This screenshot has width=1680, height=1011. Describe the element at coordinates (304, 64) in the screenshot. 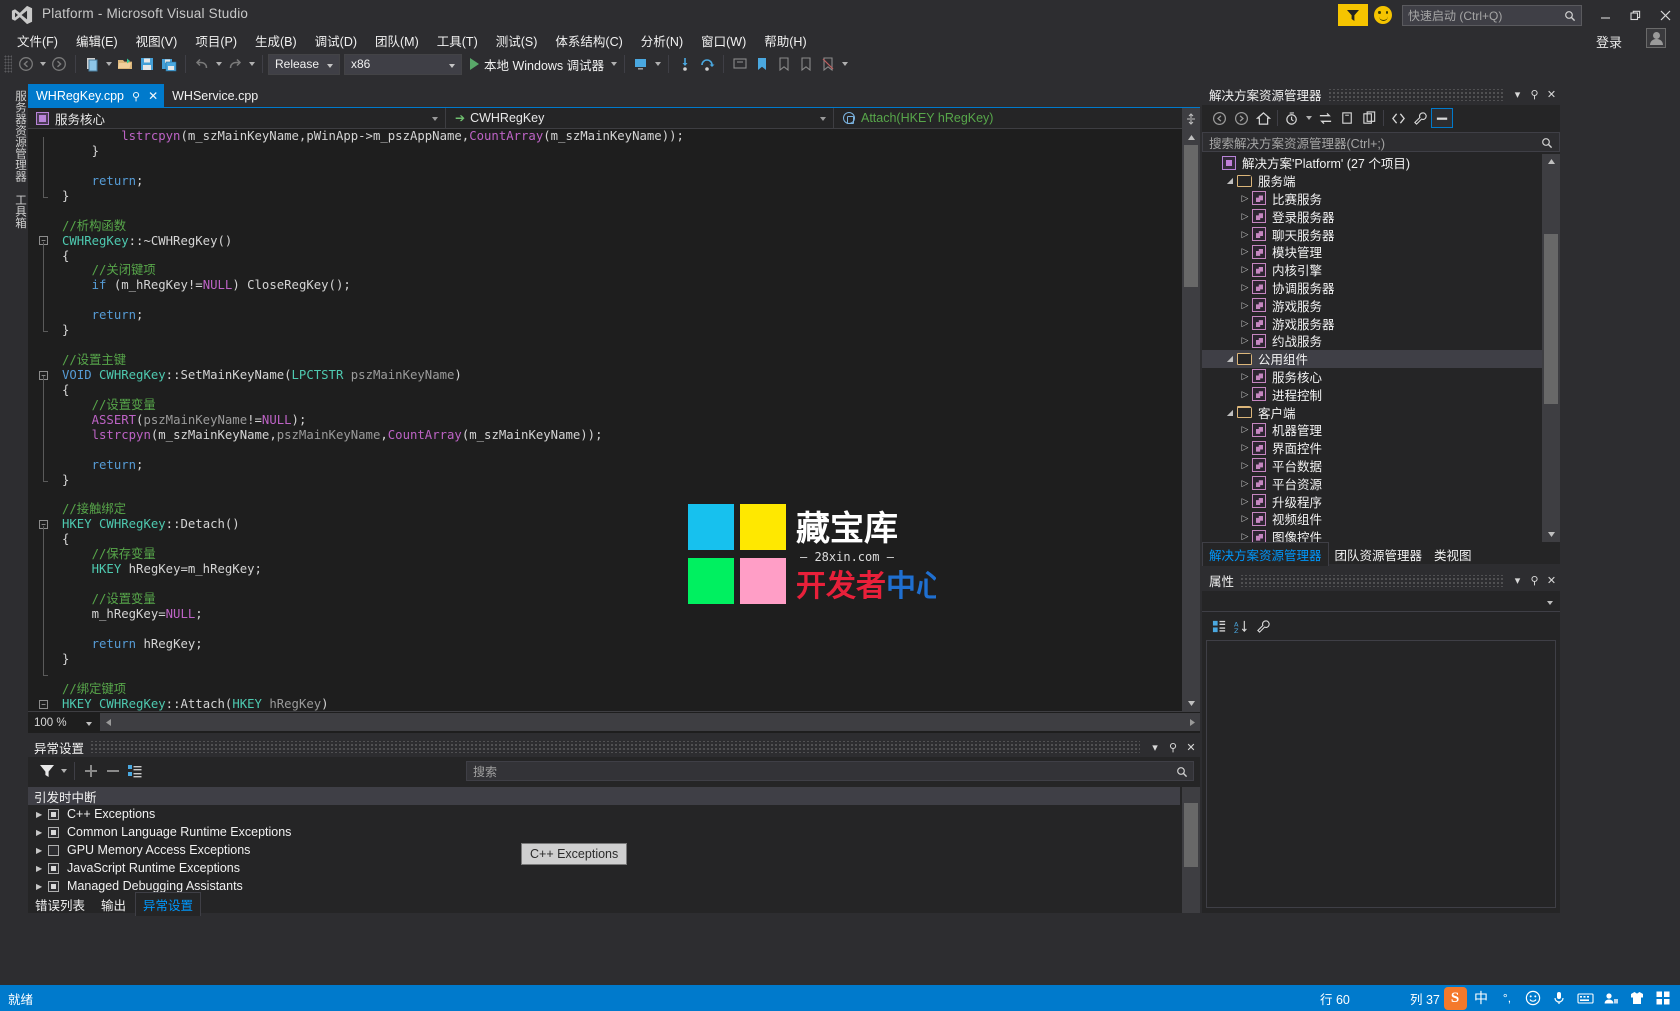

I see `solution-configuration-combo: Release` at that location.